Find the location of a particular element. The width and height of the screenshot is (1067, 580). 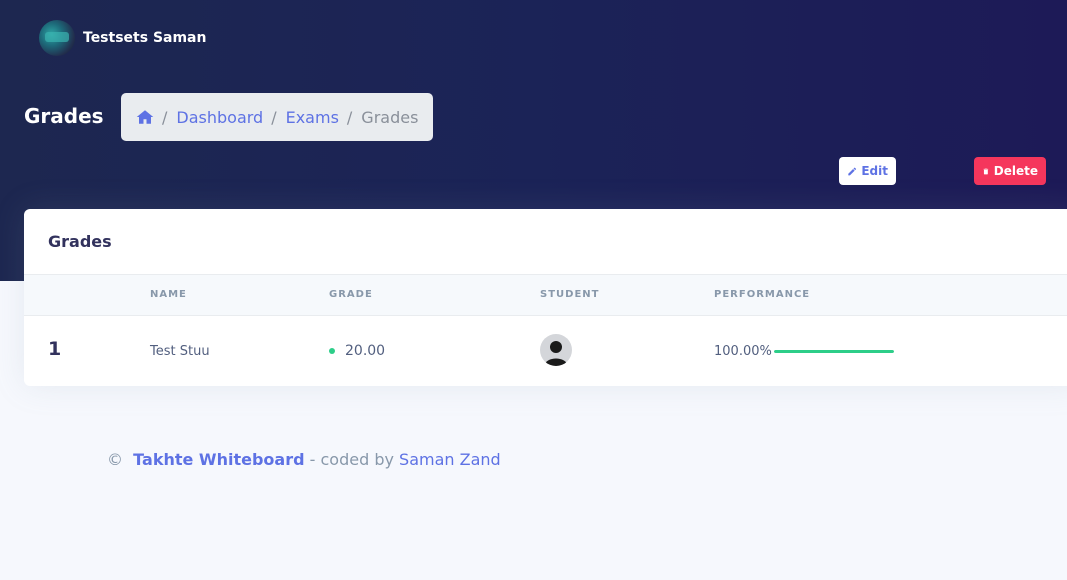

column-header-performance: Performance is located at coordinates (762, 294).